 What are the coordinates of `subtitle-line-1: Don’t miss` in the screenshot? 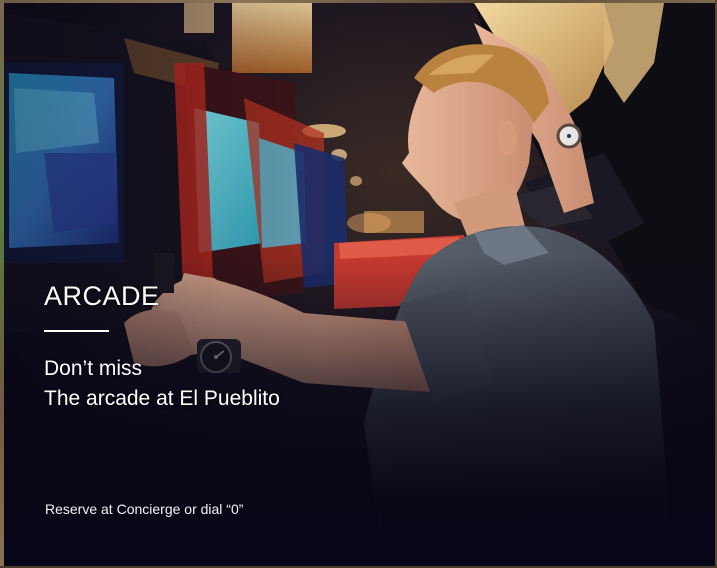 It's located at (93, 368).